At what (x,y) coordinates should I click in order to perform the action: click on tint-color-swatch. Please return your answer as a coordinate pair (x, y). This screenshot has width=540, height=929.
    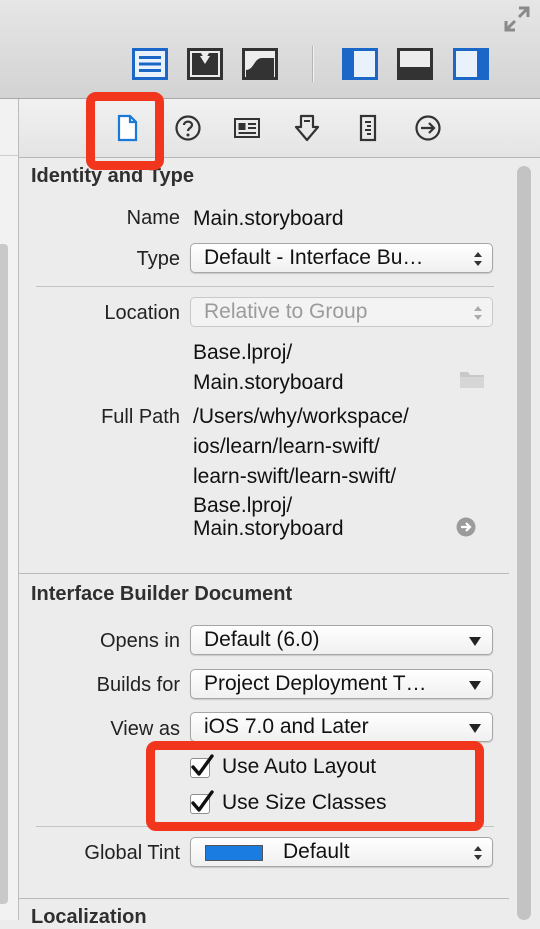
    Looking at the image, I should click on (234, 853).